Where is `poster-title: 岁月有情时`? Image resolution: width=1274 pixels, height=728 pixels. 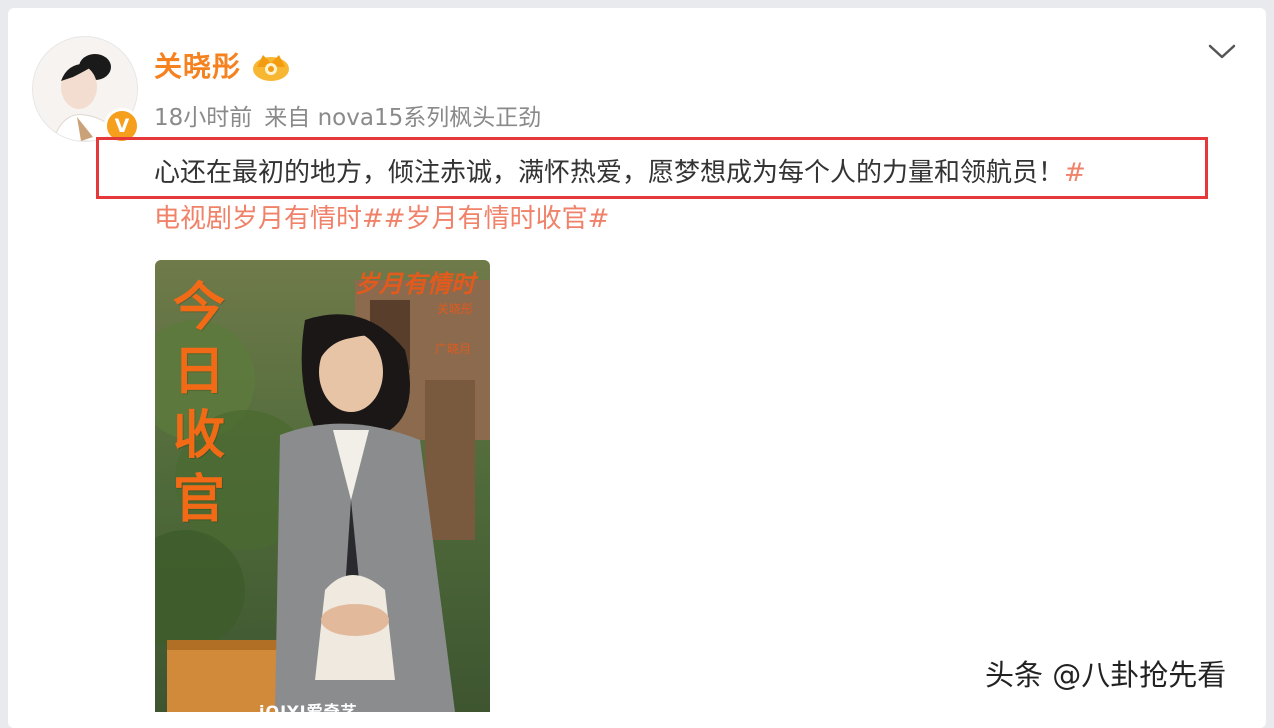
poster-title: 岁月有情时 is located at coordinates (415, 284).